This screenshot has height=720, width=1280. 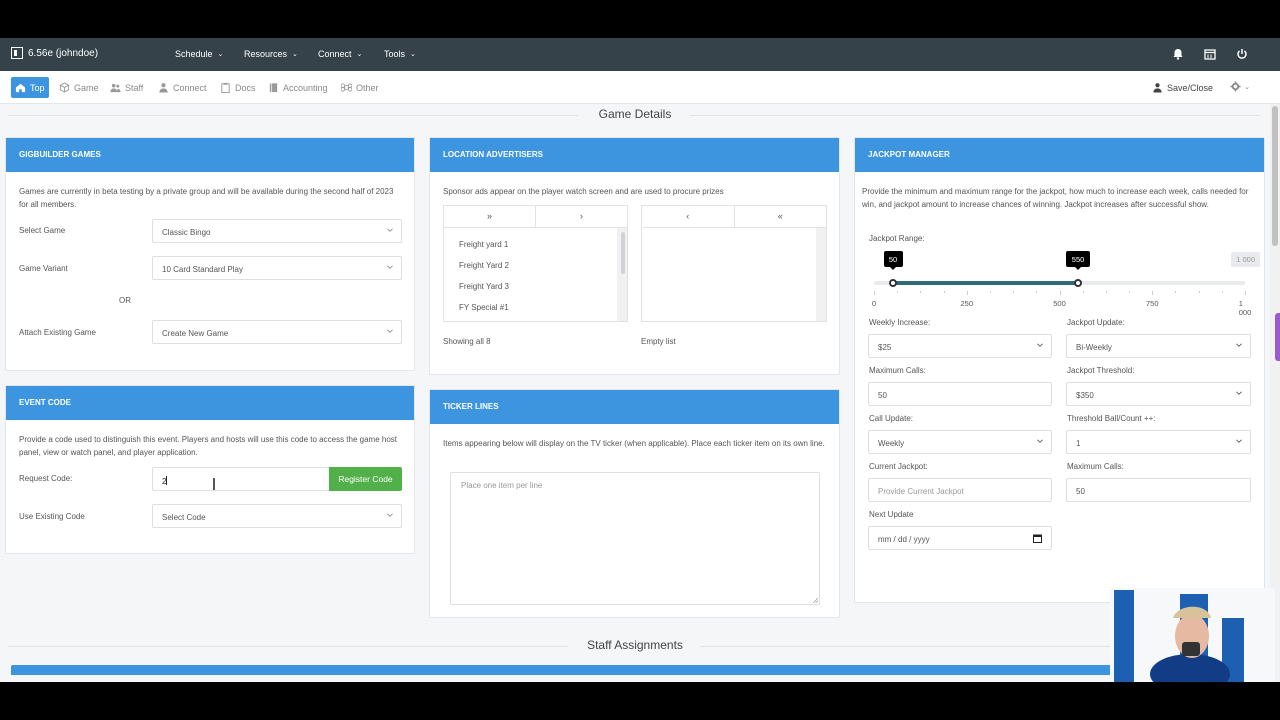 What do you see at coordinates (1182, 87) in the screenshot?
I see `save-close-button: Save/Close` at bounding box center [1182, 87].